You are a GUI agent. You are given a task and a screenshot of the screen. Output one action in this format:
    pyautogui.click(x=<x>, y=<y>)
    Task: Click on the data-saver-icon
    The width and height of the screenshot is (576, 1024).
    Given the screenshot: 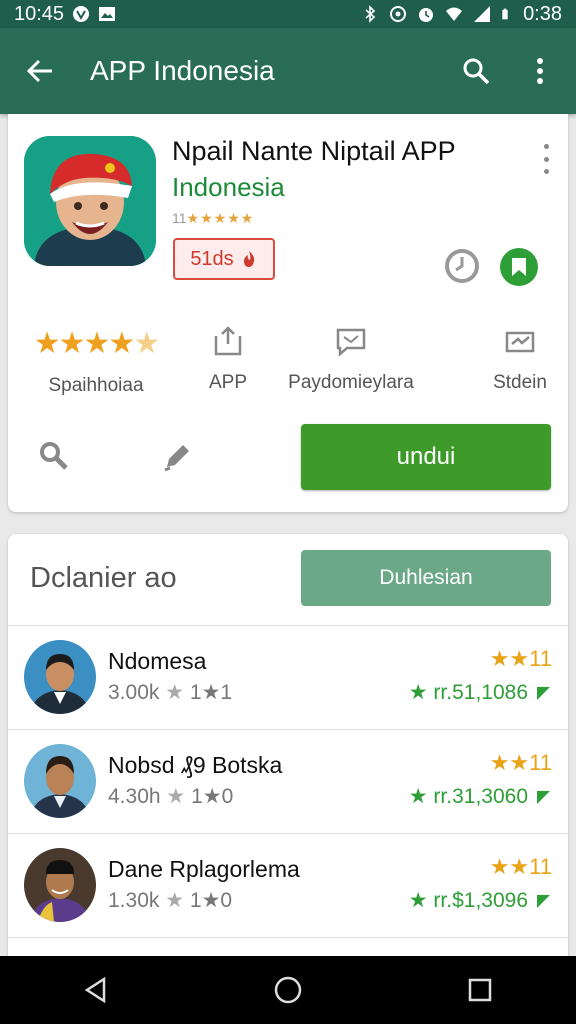 What is the action you would take?
    pyautogui.click(x=398, y=14)
    